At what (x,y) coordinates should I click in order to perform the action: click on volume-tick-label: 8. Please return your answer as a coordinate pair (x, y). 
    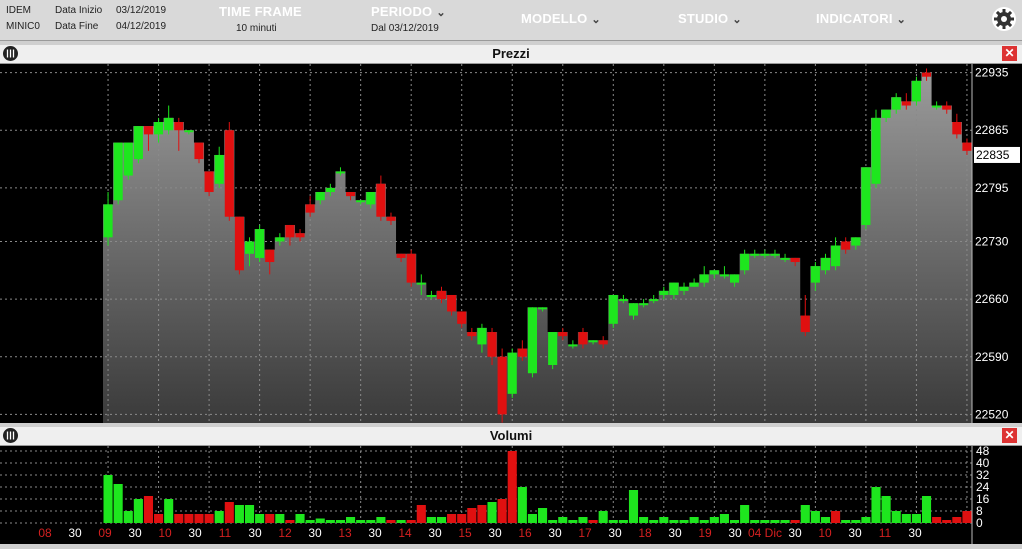
    Looking at the image, I should click on (979, 511).